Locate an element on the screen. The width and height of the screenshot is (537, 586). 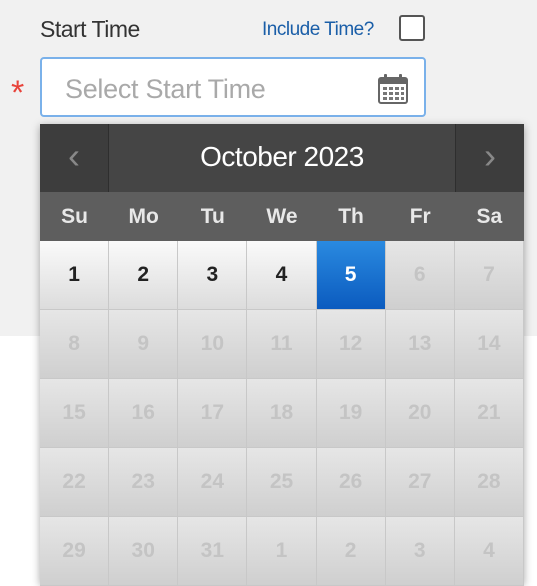
day-cell: 11 is located at coordinates (282, 344).